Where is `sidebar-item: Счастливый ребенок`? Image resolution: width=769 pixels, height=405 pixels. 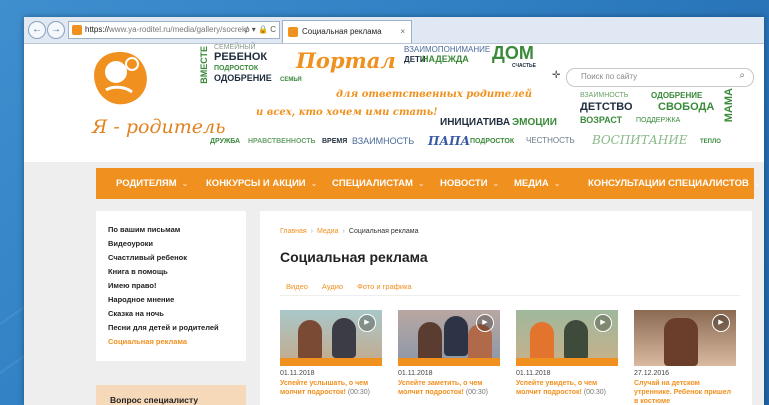
sidebar-item: Счастливый ребенок is located at coordinates (147, 257).